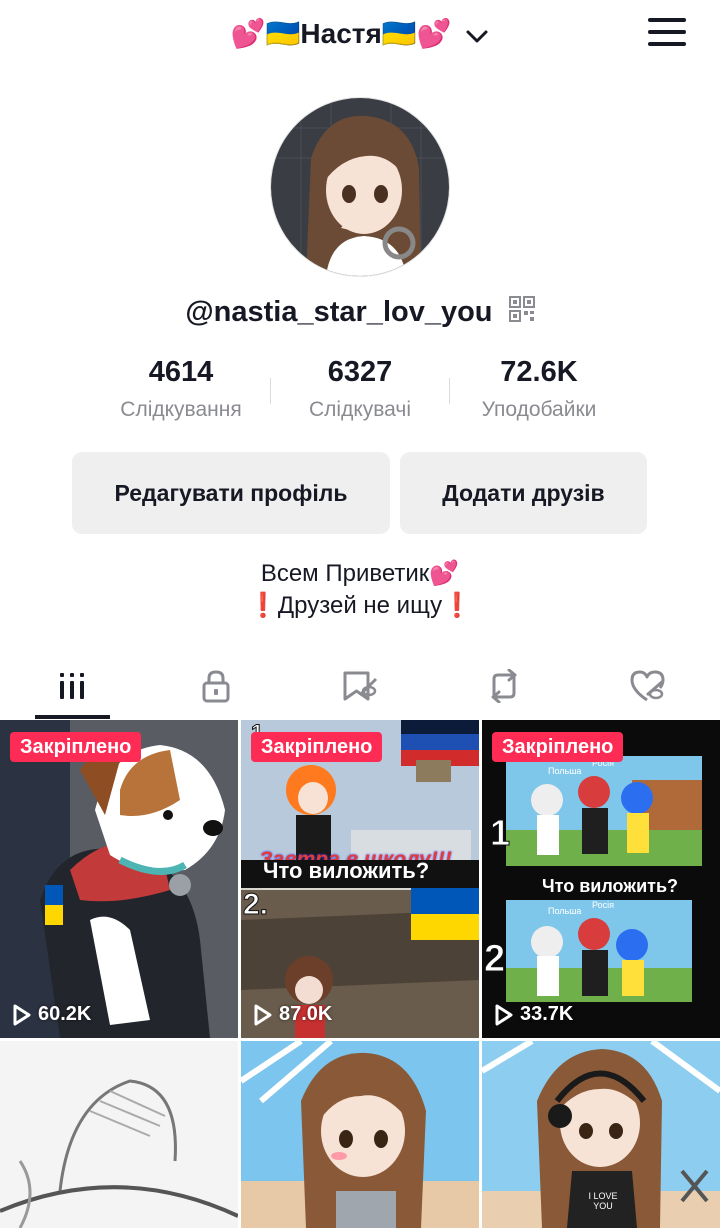 This screenshot has width=720, height=1228. What do you see at coordinates (521, 313) in the screenshot?
I see `qr-code-icon` at bounding box center [521, 313].